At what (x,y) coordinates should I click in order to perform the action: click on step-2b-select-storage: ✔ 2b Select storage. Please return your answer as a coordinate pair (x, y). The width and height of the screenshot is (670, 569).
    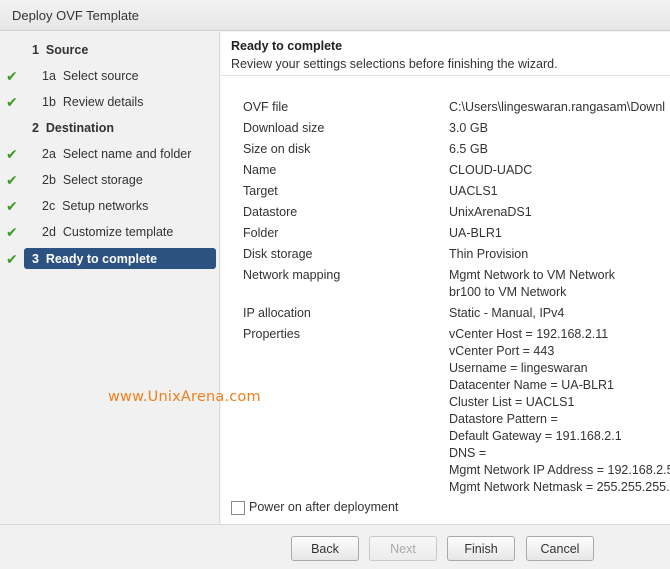
    Looking at the image, I should click on (110, 180).